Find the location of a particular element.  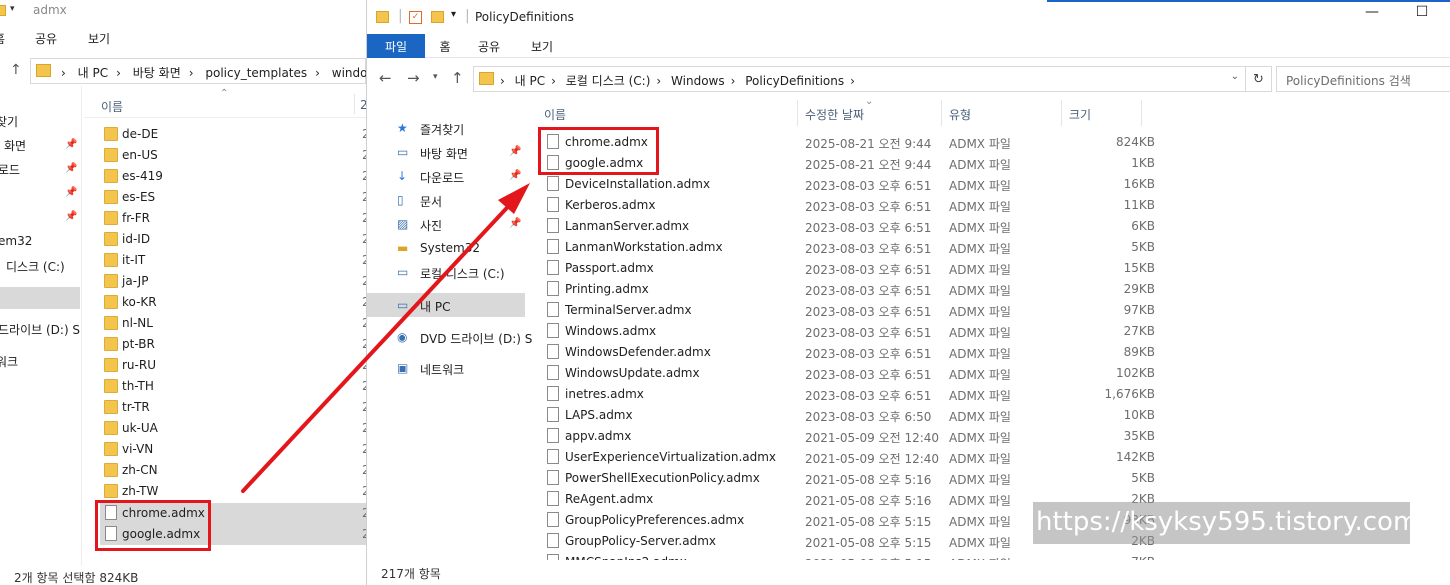

folder-row: fr-FR 2 is located at coordinates (233, 218).